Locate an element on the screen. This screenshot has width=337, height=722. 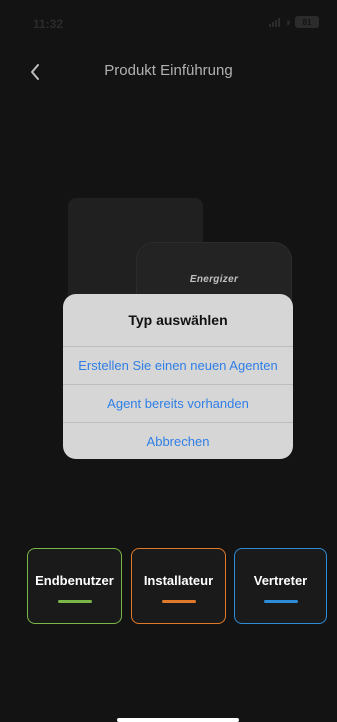
role-selector: Endbenutzer Installateur Vertreter is located at coordinates (177, 587).